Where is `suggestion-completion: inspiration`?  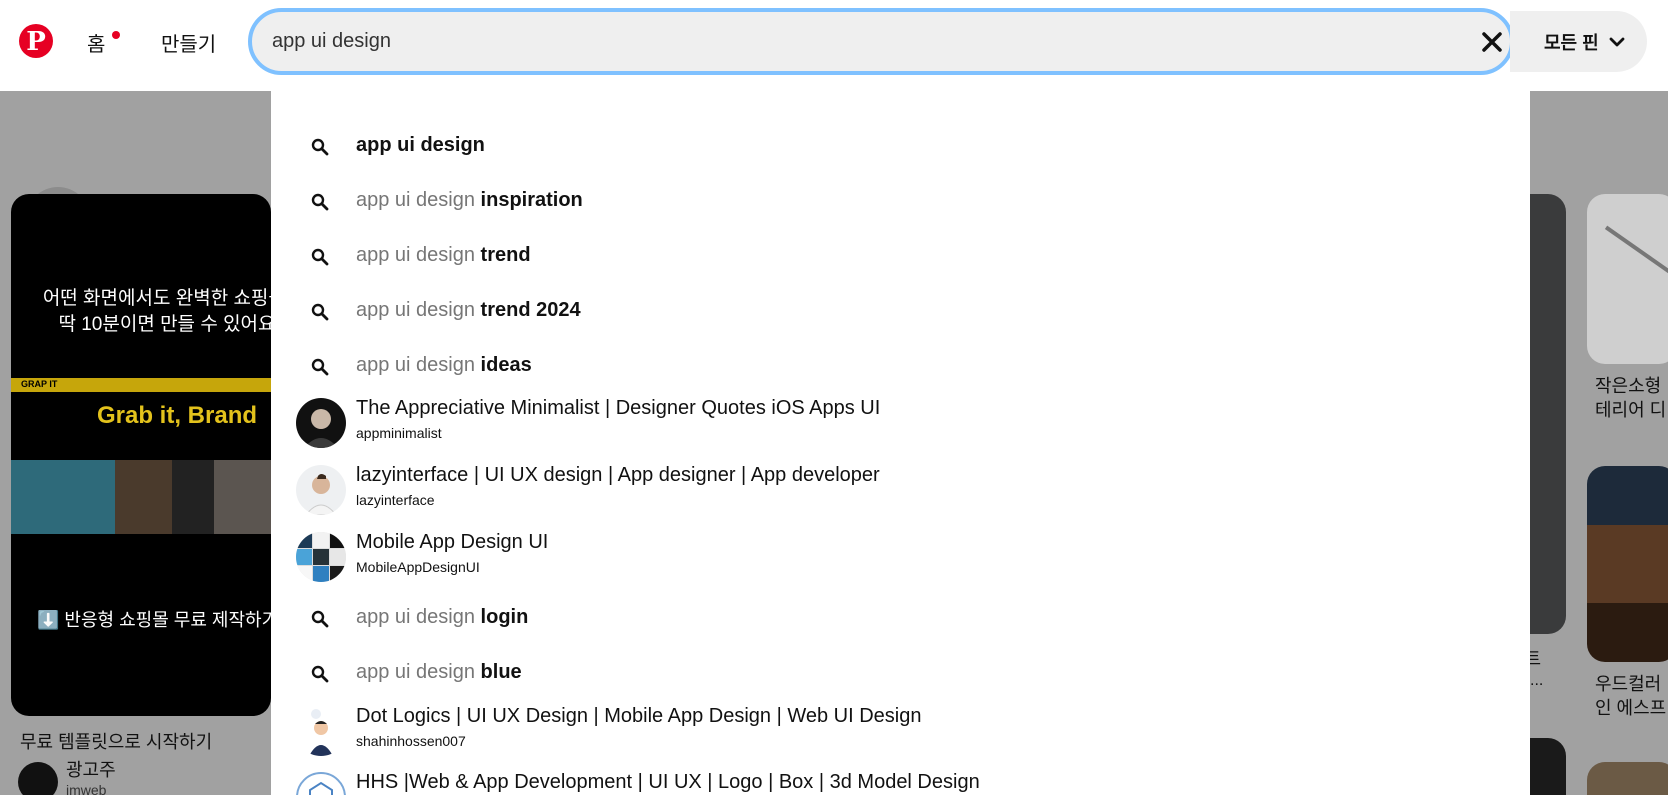 suggestion-completion: inspiration is located at coordinates (531, 200).